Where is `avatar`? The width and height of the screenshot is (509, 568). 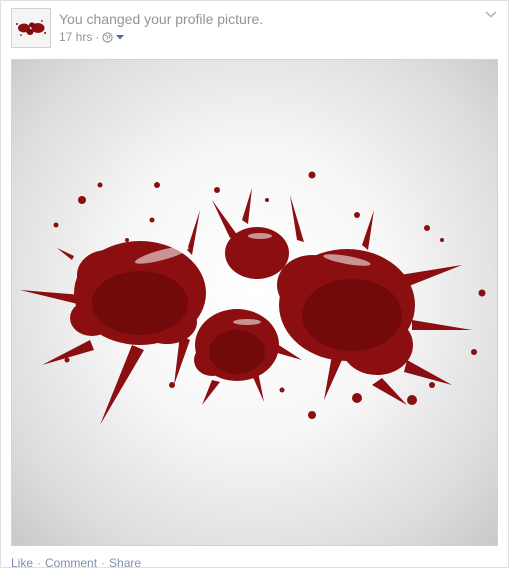 avatar is located at coordinates (31, 28).